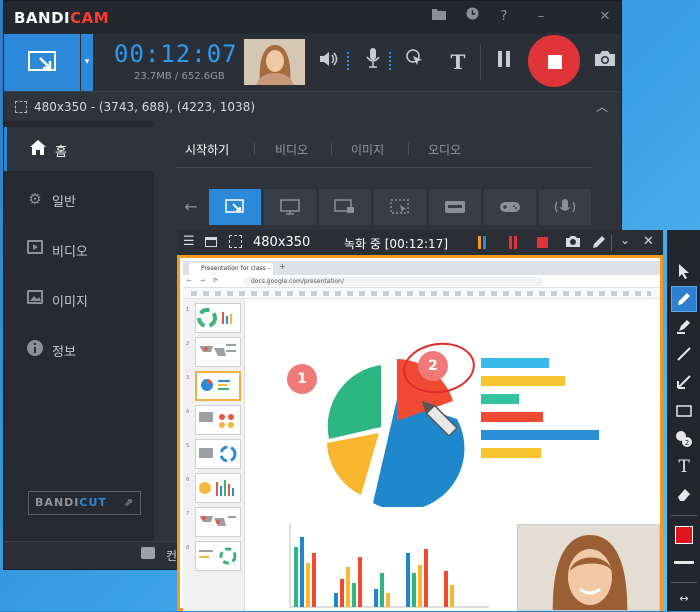 This screenshot has width=700, height=612. I want to click on status-text: 컨, so click(172, 556).